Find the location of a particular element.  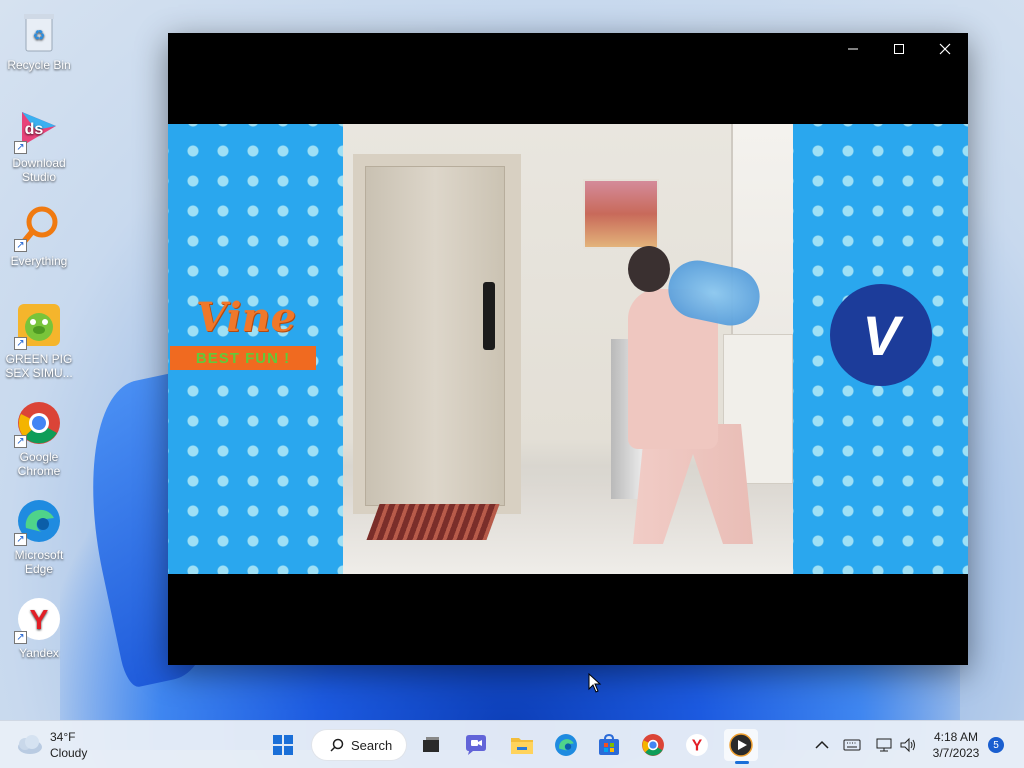

search-icon is located at coordinates (337, 745).